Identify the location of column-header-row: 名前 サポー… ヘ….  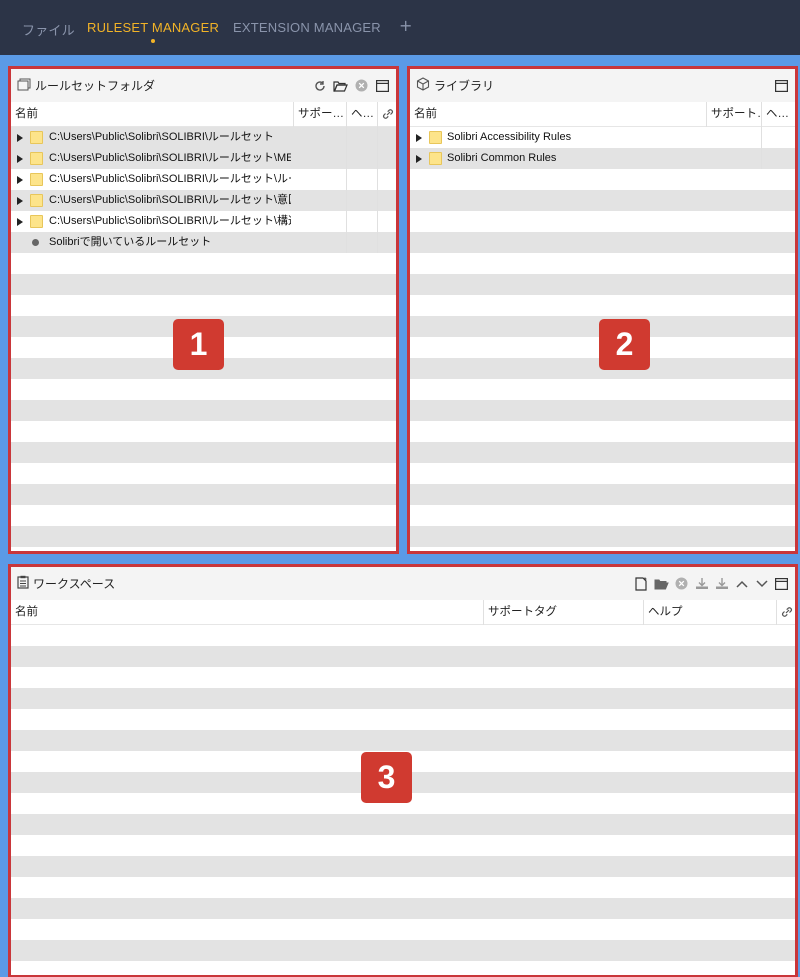
(203, 114).